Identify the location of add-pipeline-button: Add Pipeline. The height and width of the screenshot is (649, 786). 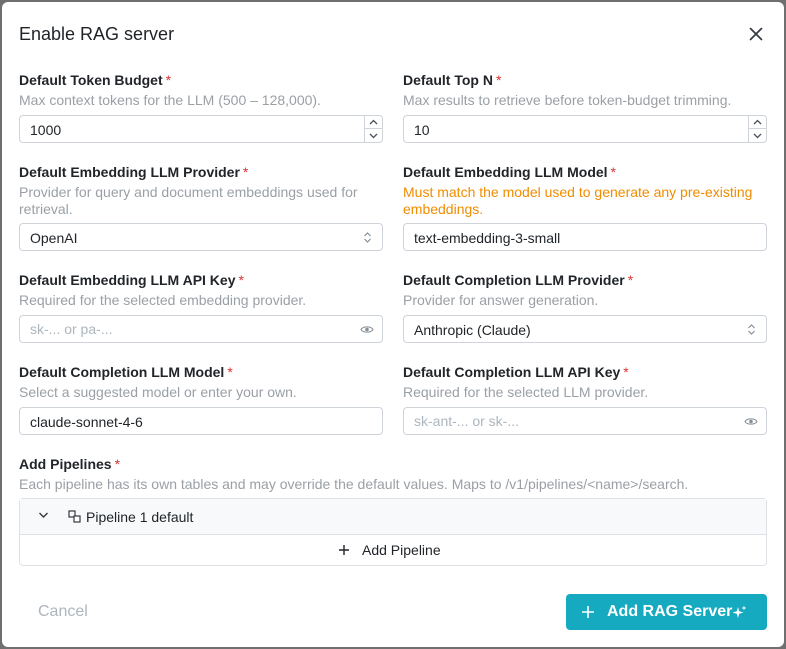
(393, 550).